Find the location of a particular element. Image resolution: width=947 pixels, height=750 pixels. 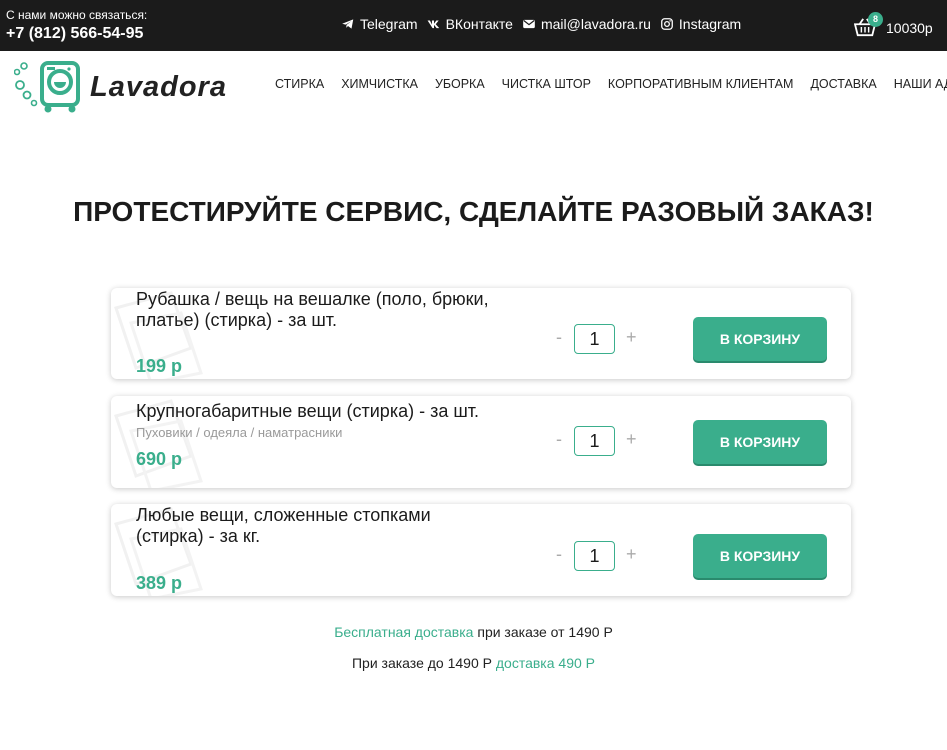

vk-link: ВКонтакте is located at coordinates (470, 24).